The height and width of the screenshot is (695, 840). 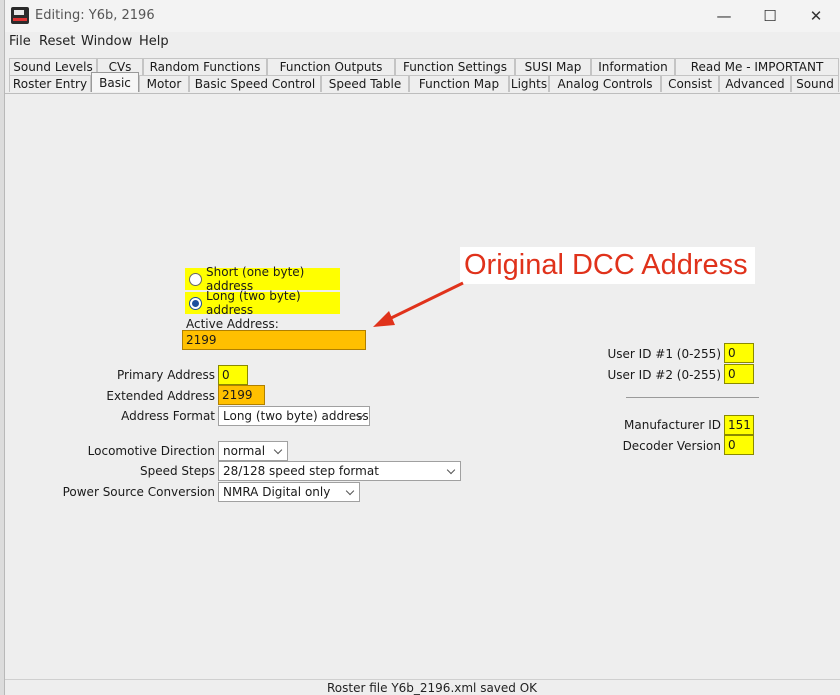 What do you see at coordinates (455, 66) in the screenshot?
I see `tab-function-settings: Function Settings` at bounding box center [455, 66].